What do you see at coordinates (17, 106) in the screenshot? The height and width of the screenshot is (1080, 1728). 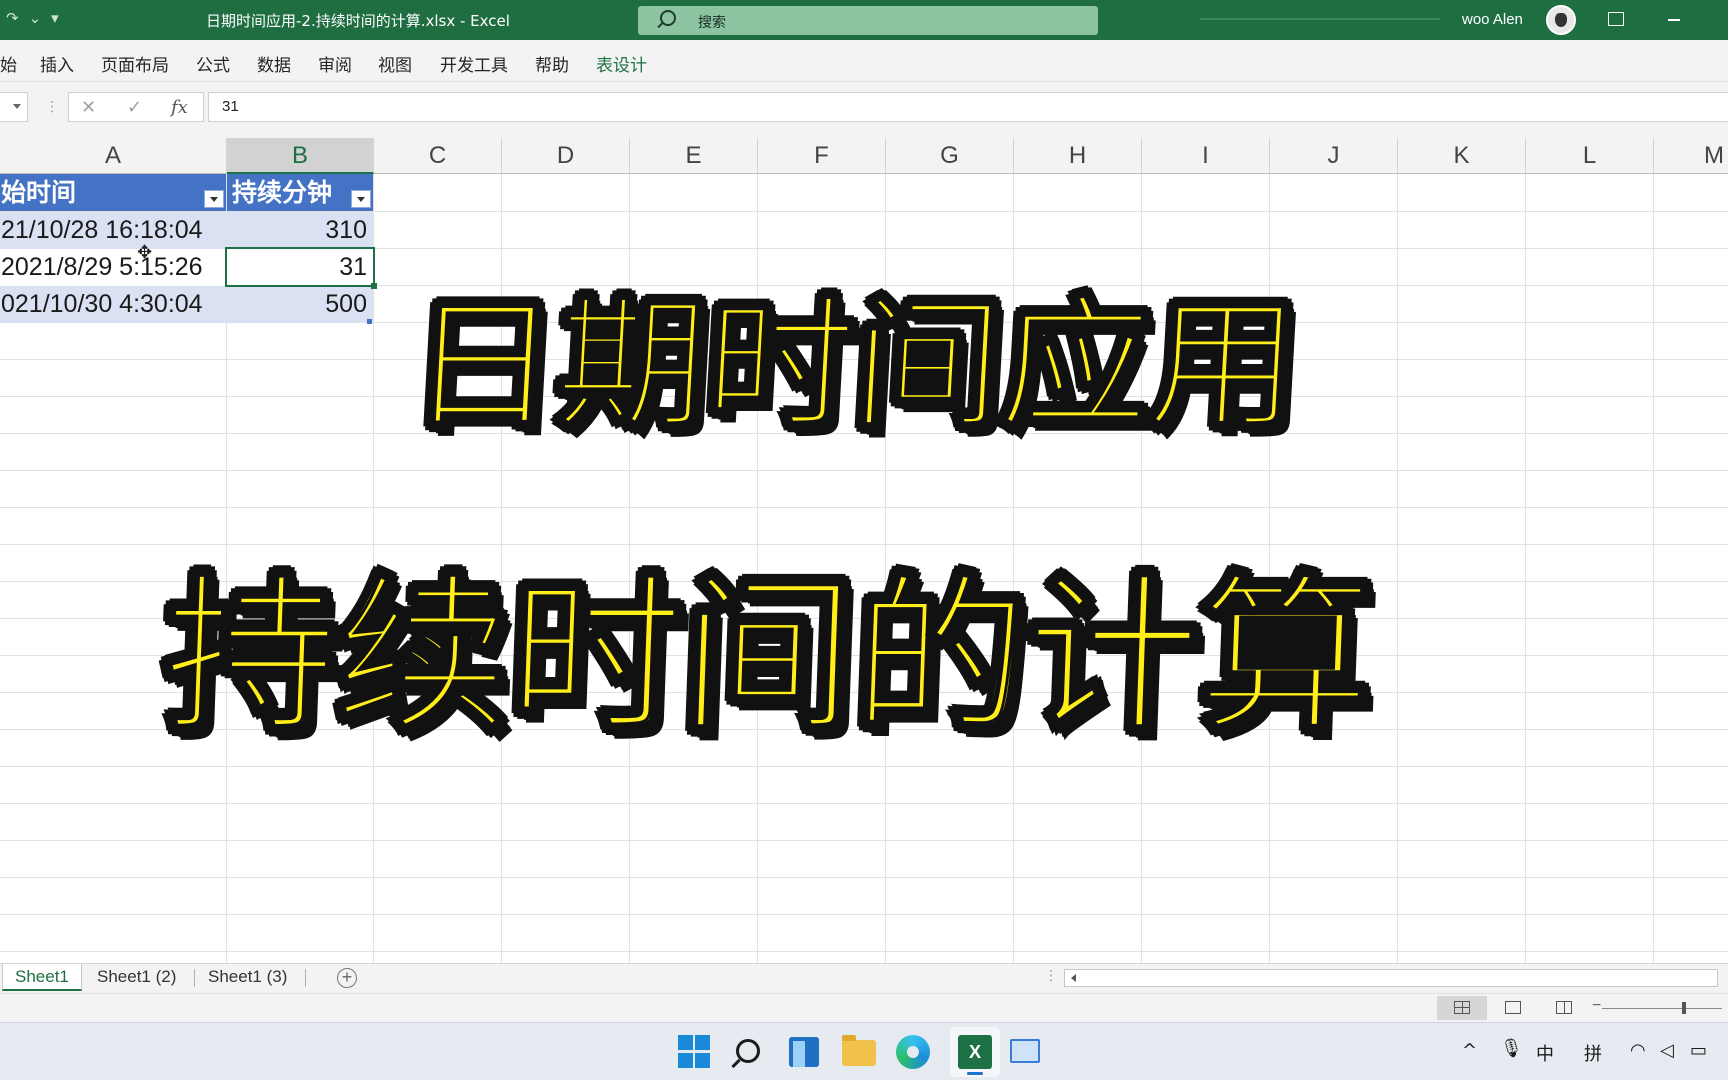 I see `chevron-down-icon` at bounding box center [17, 106].